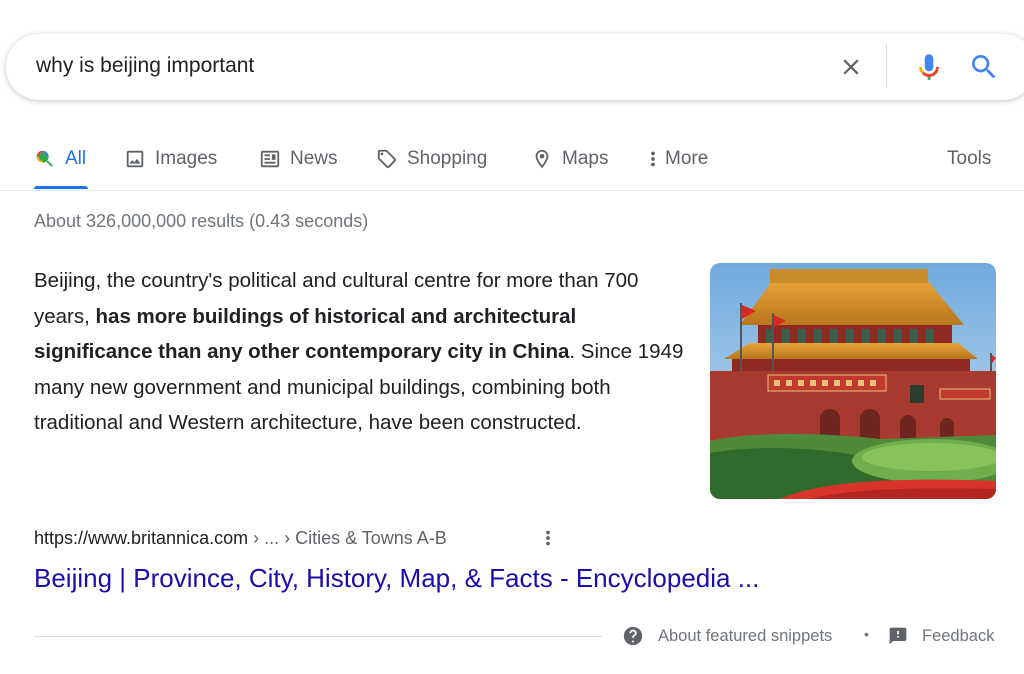 This screenshot has height=674, width=1024. I want to click on featured-snippet-image, so click(853, 381).